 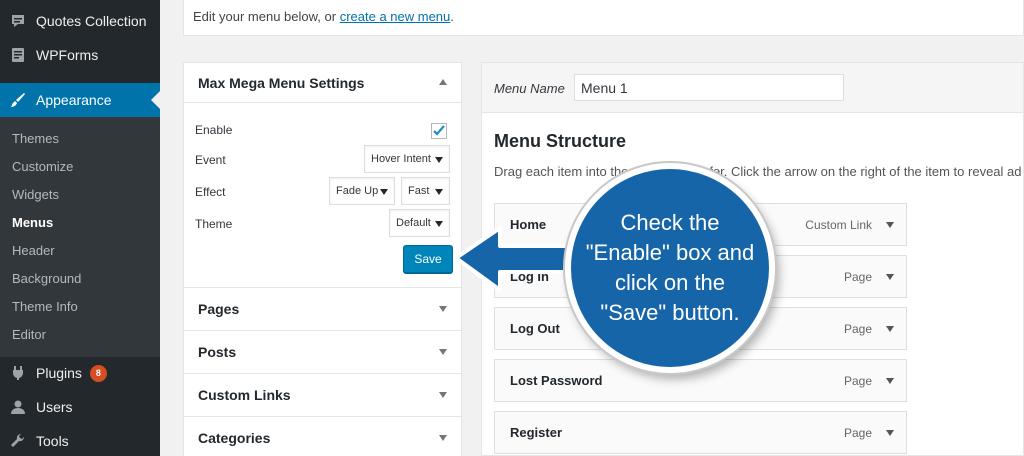 What do you see at coordinates (18, 373) in the screenshot?
I see `plugin-icon` at bounding box center [18, 373].